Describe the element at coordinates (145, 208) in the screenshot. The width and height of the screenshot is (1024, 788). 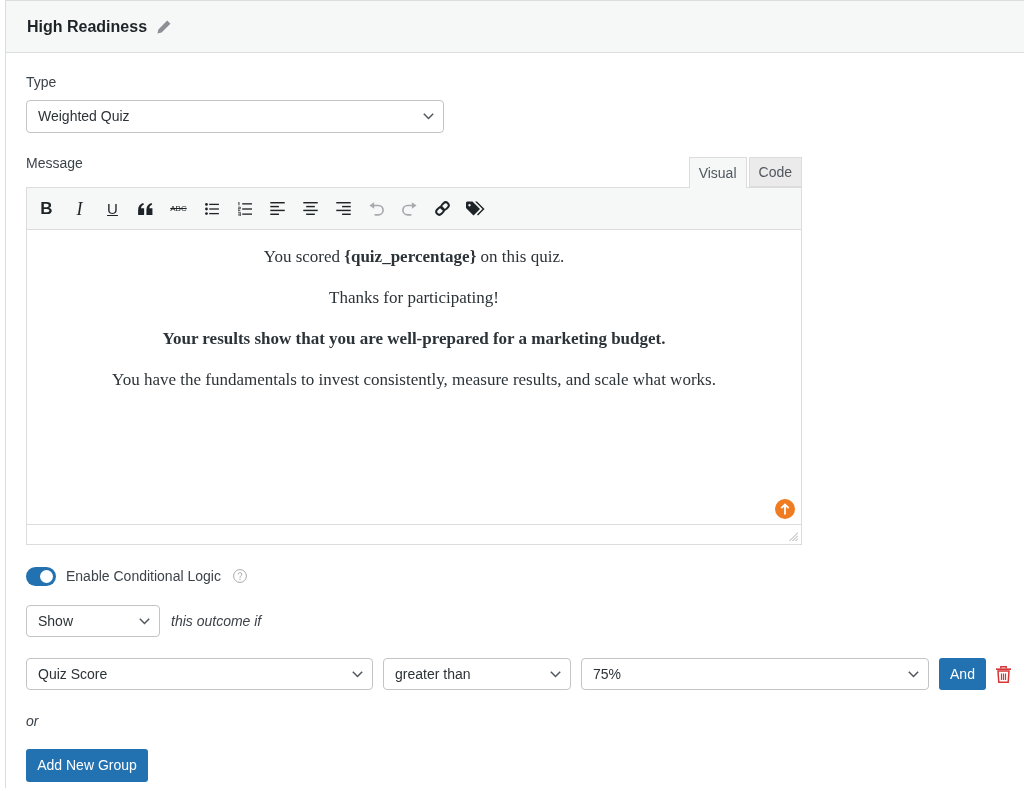
I see `quote-icon` at that location.